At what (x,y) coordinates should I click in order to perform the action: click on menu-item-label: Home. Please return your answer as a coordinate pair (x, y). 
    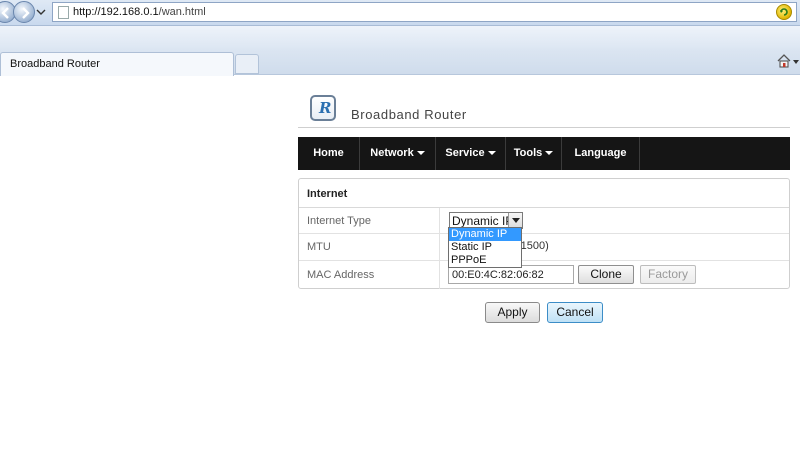
    Looking at the image, I should click on (328, 153).